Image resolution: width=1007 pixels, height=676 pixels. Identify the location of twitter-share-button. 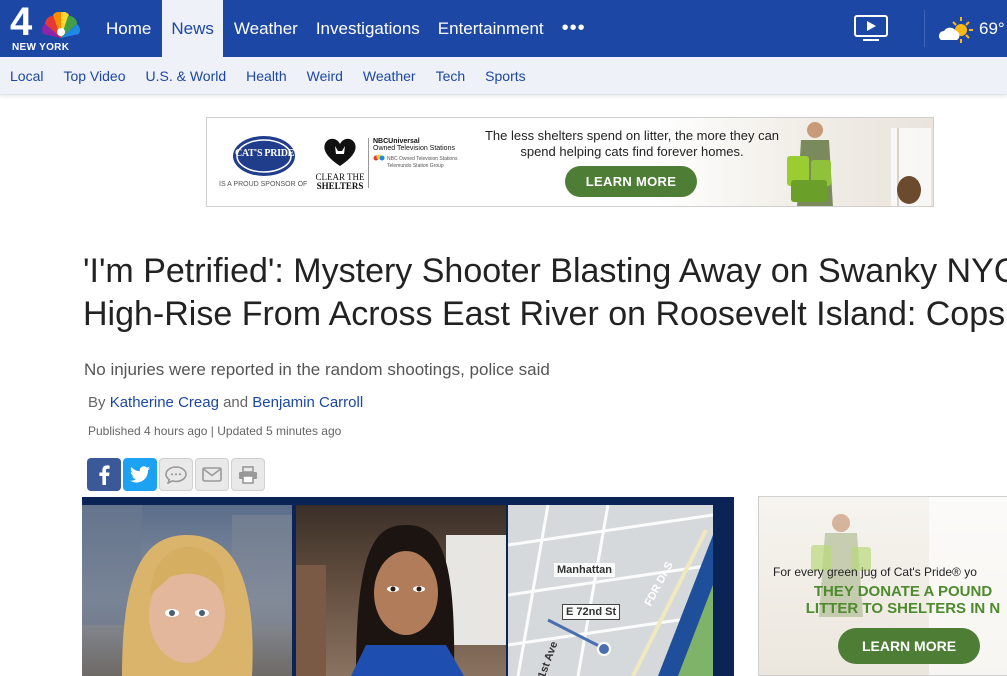
(140, 474).